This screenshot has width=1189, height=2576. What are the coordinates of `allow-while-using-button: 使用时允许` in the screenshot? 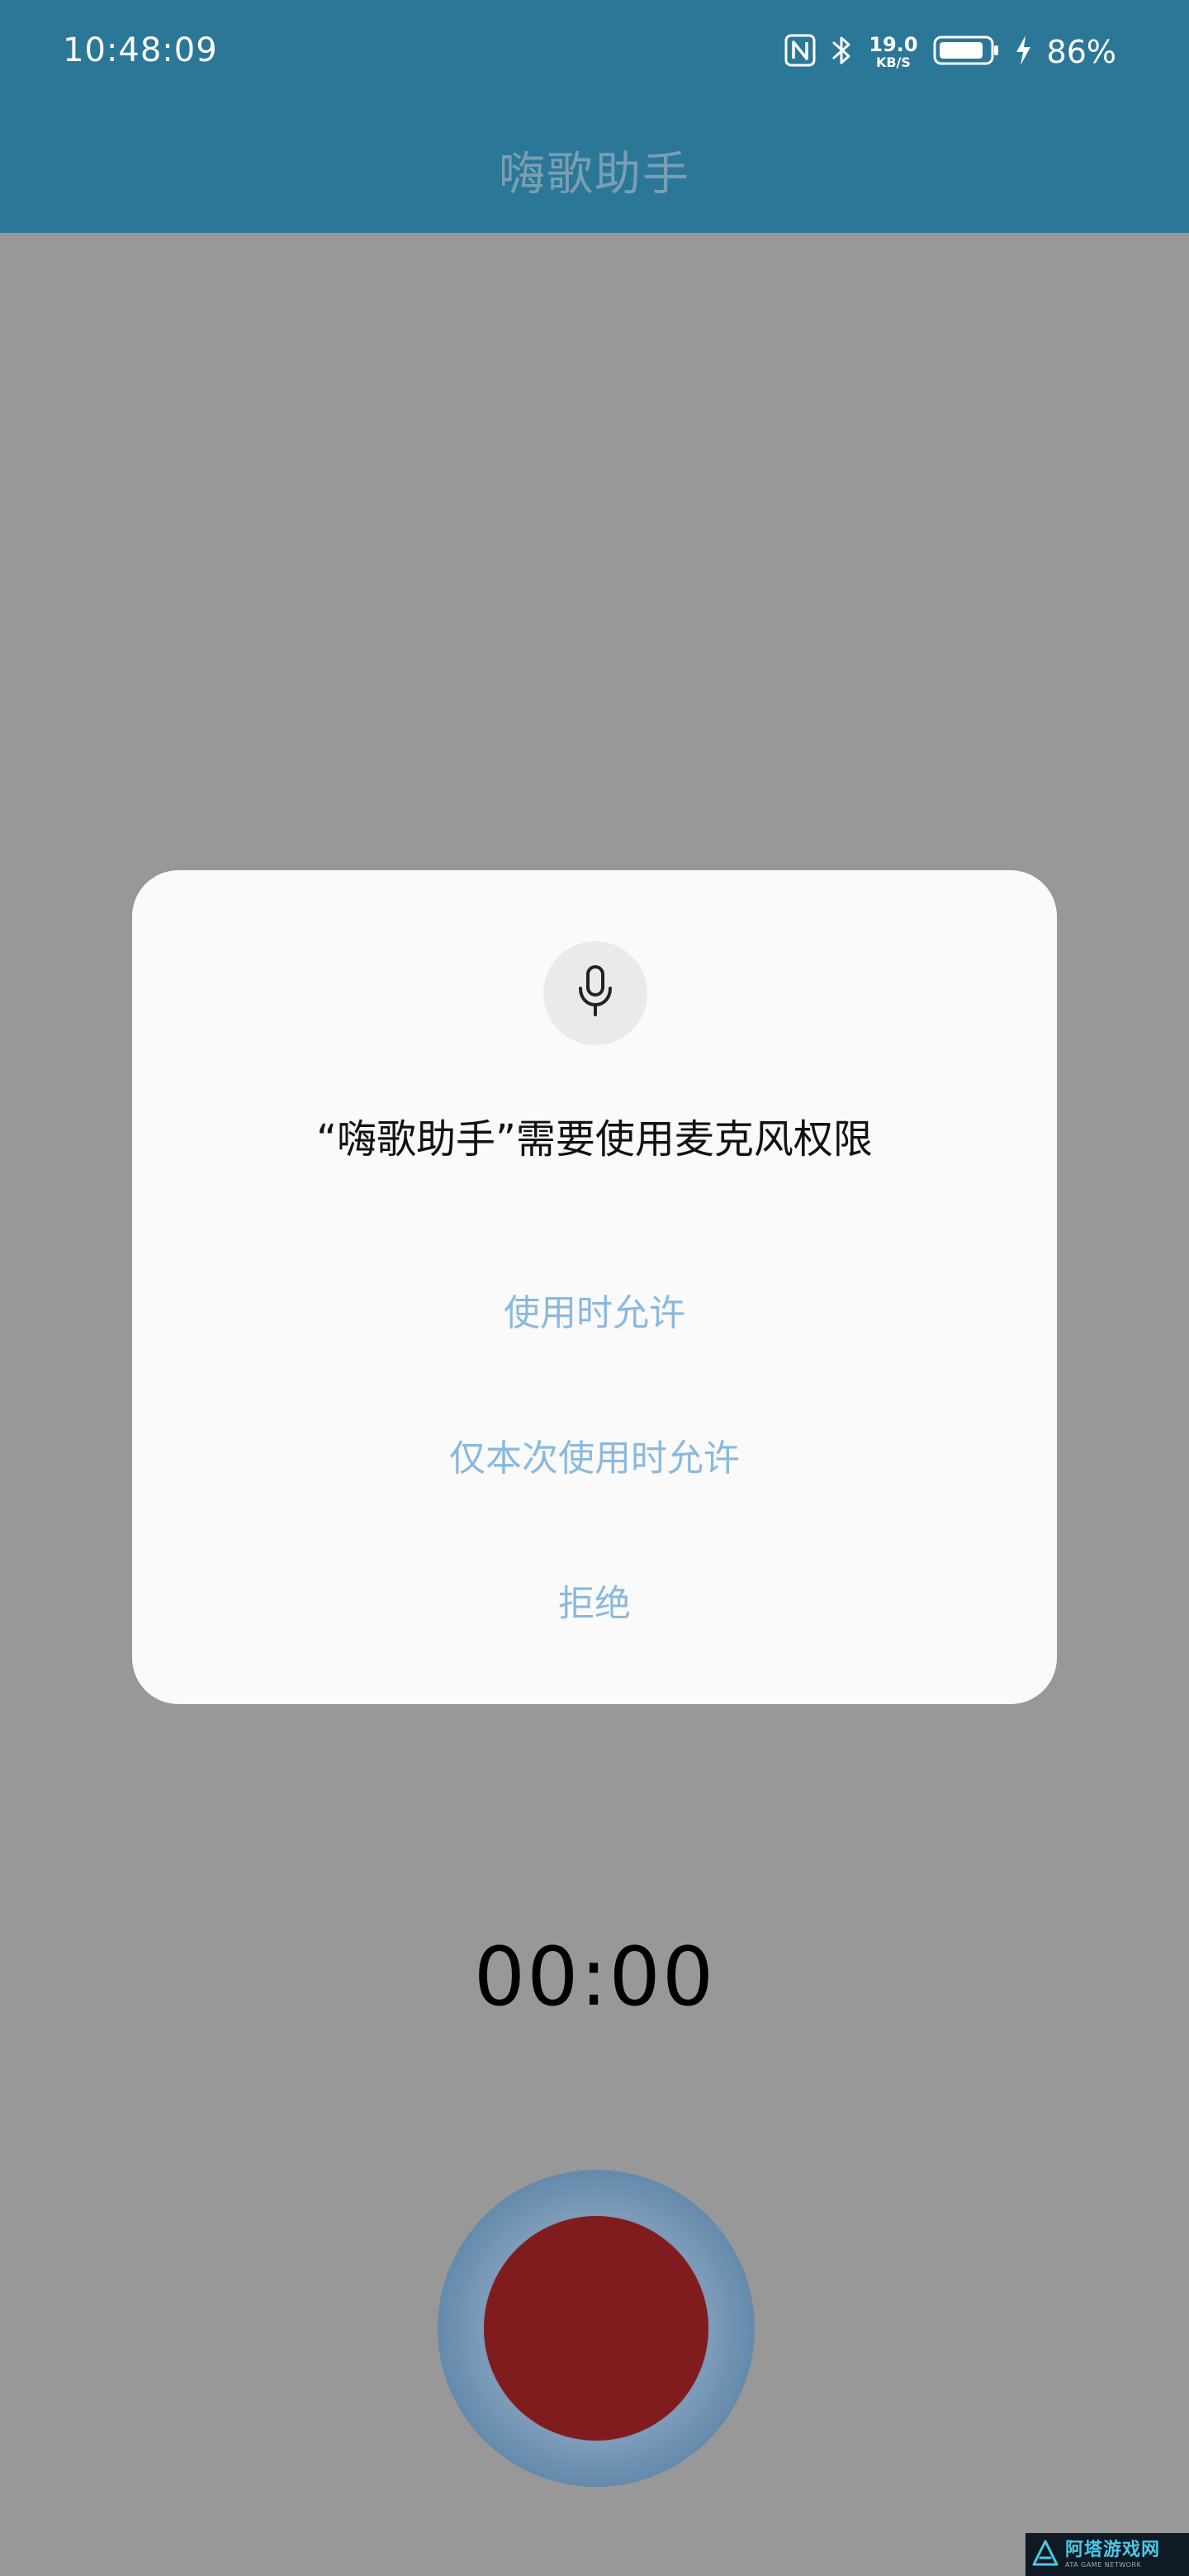 It's located at (594, 1309).